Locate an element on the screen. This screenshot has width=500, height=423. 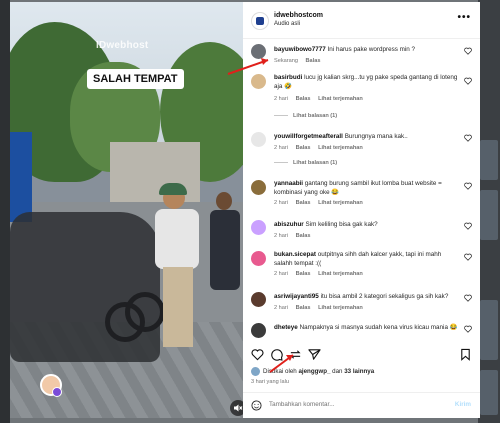
comment-body: Sim keliling bisa gak kak? is located at coordinates (341, 224).